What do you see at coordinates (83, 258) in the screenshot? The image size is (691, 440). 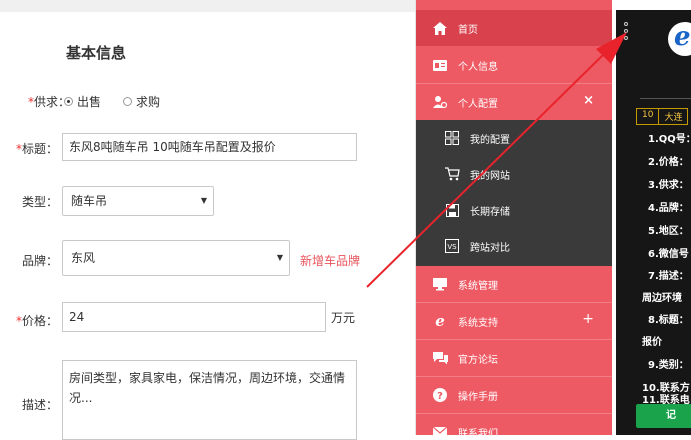 I see `brand-select-value: 东风` at bounding box center [83, 258].